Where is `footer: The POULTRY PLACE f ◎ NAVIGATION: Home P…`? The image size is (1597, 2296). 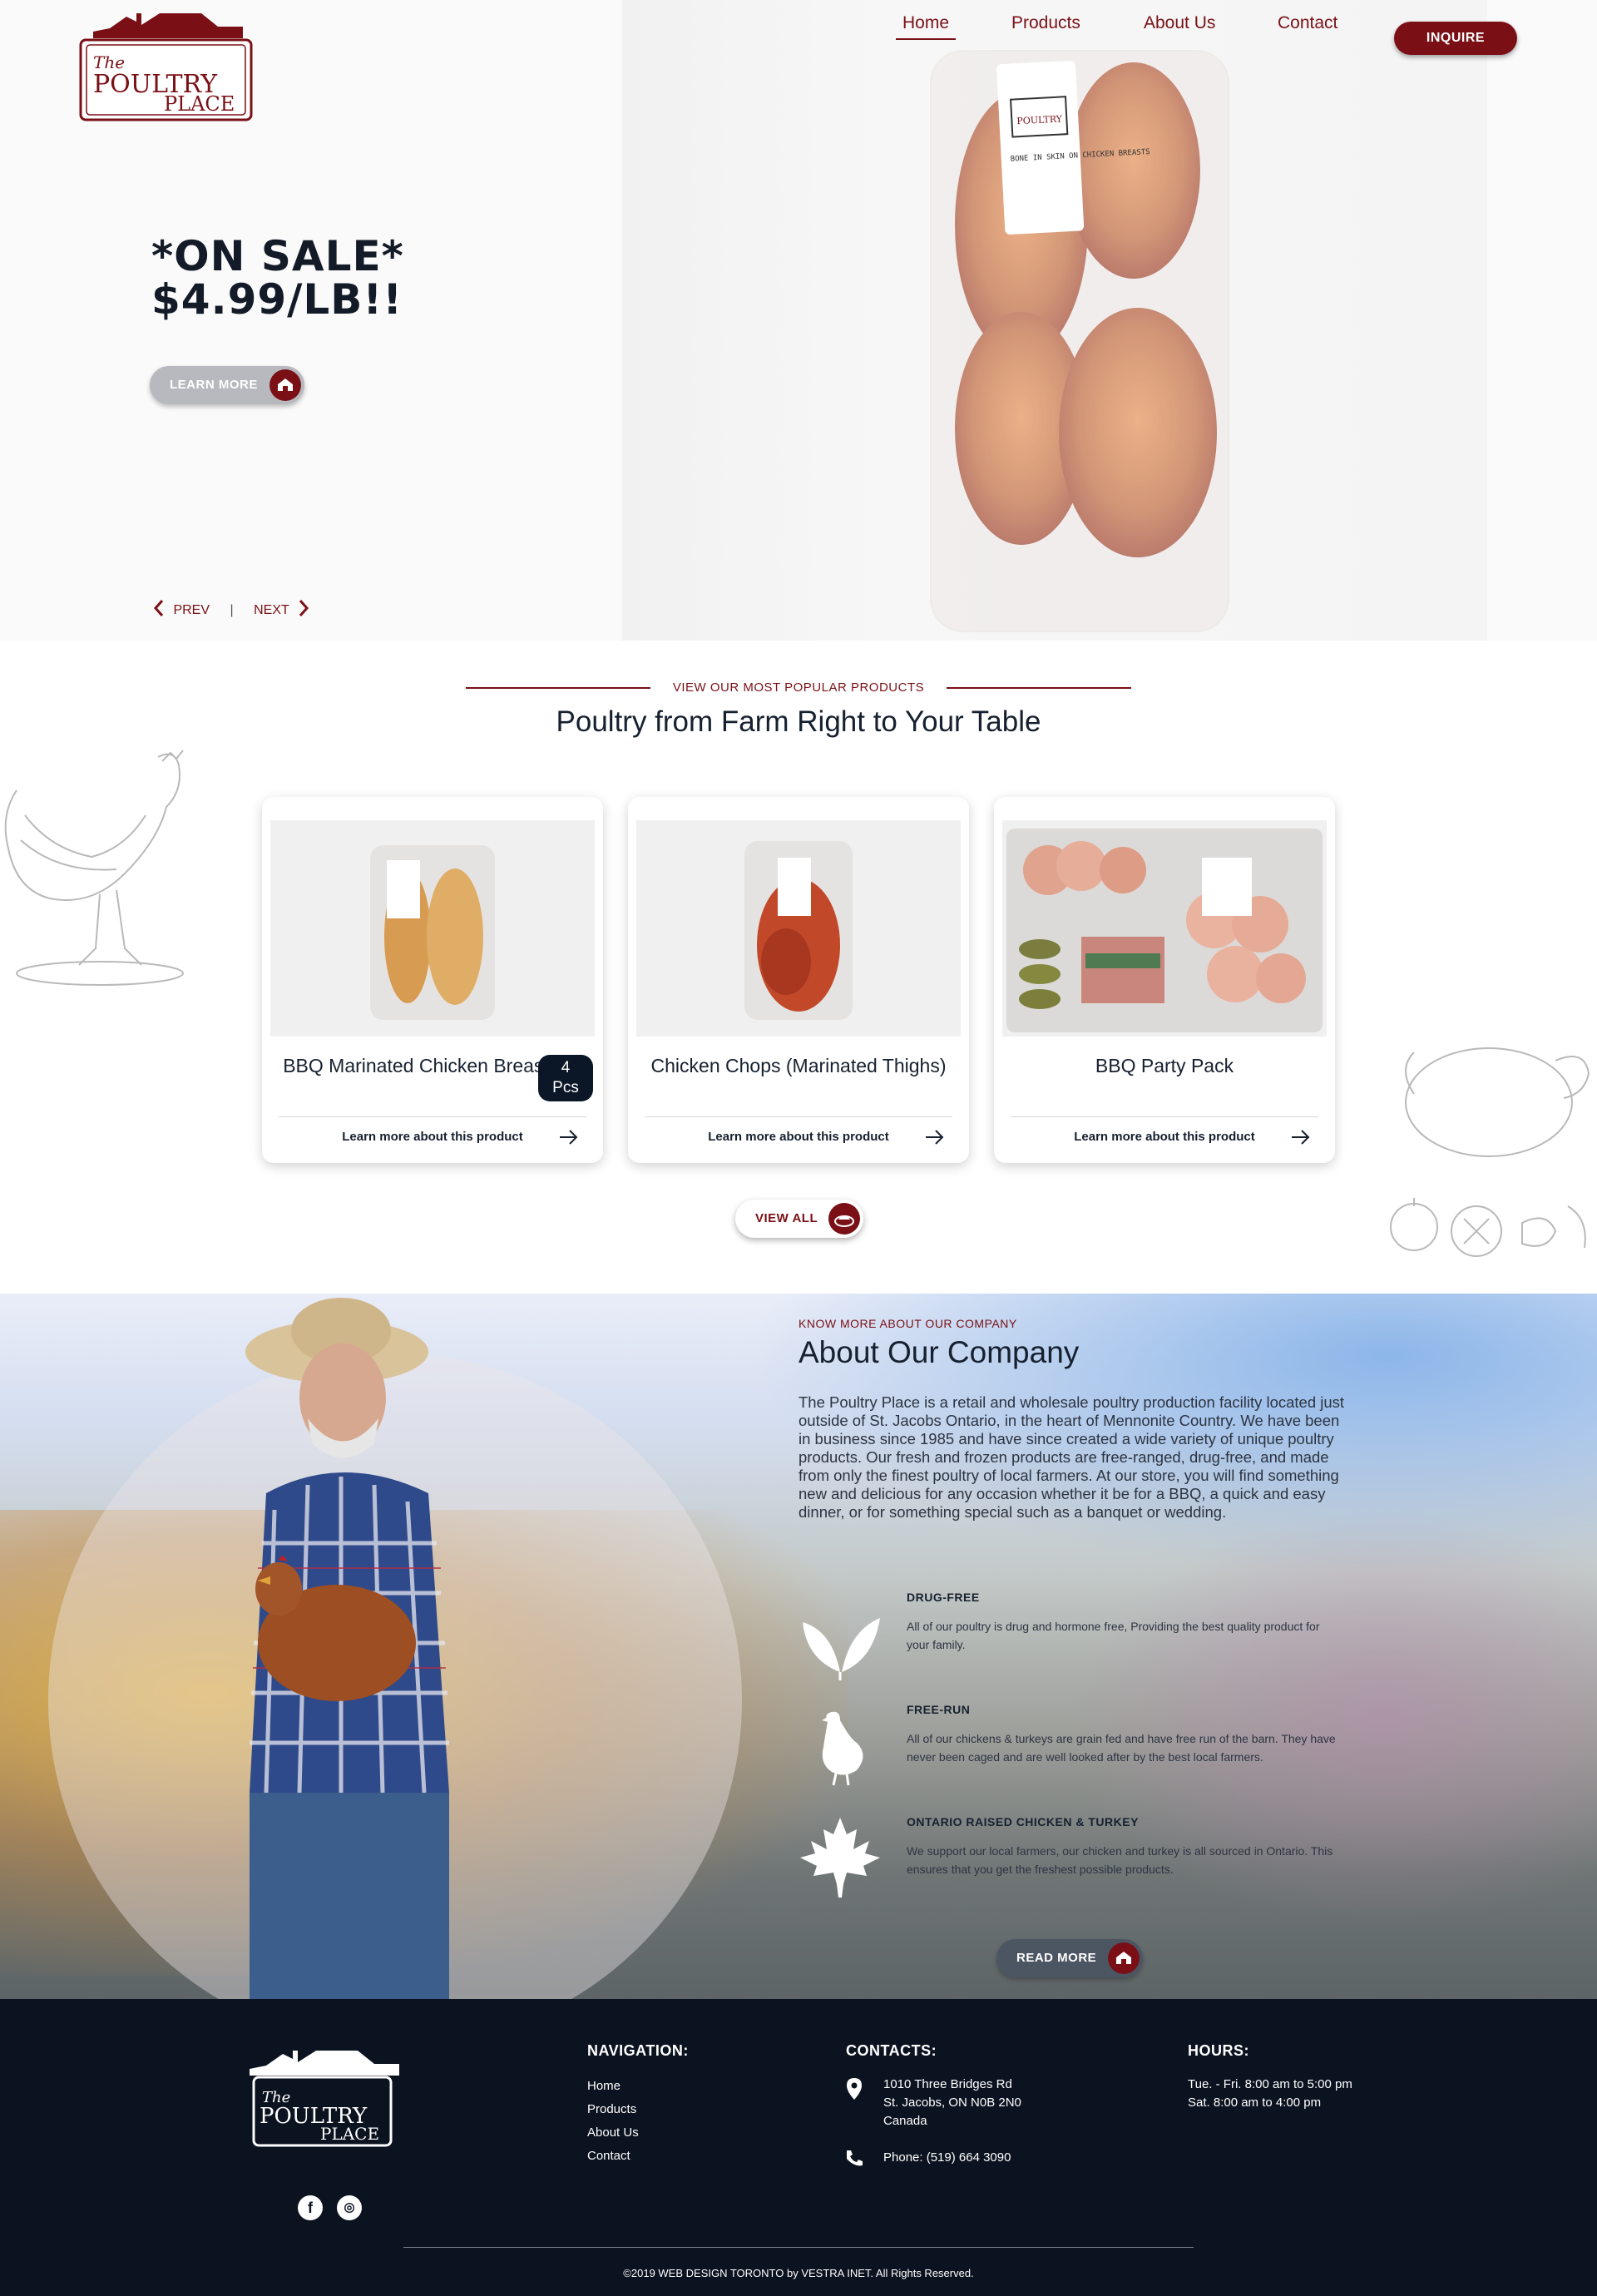 footer: The POULTRY PLACE f ◎ NAVIGATION: Home P… is located at coordinates (798, 2147).